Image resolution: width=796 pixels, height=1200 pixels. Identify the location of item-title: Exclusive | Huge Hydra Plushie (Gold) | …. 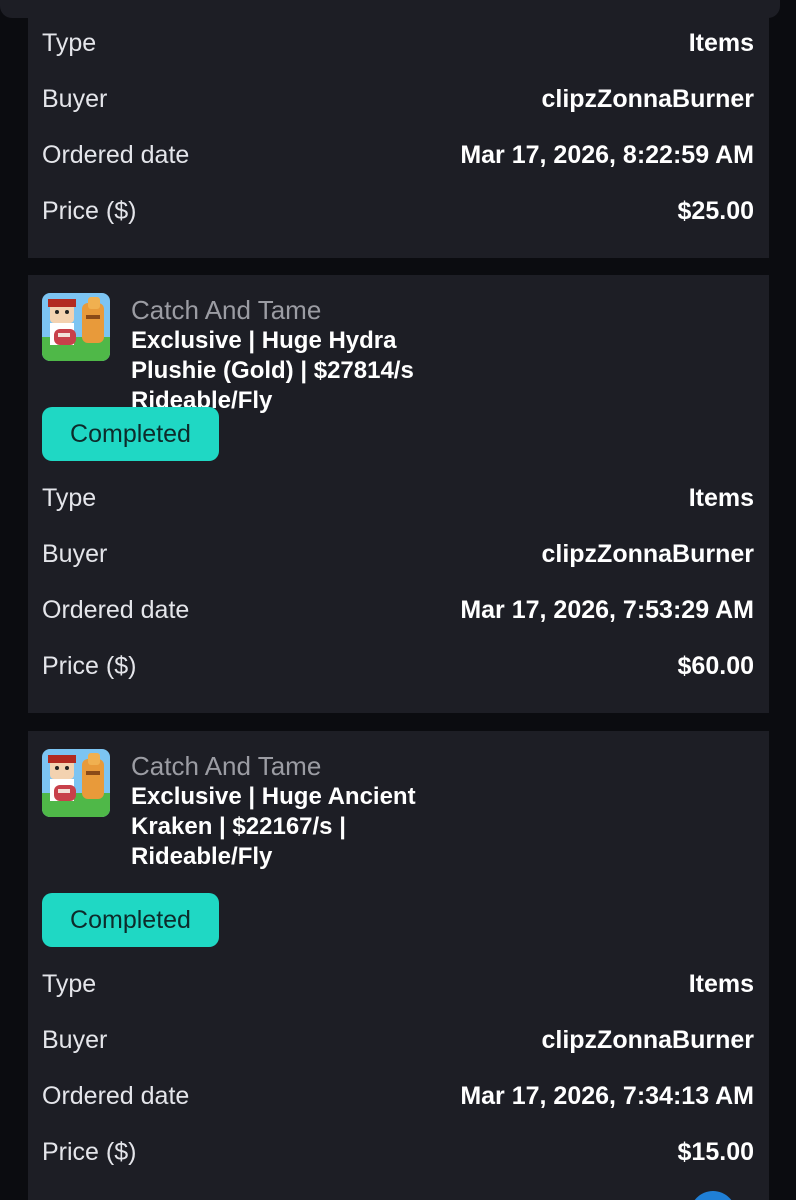
(296, 371).